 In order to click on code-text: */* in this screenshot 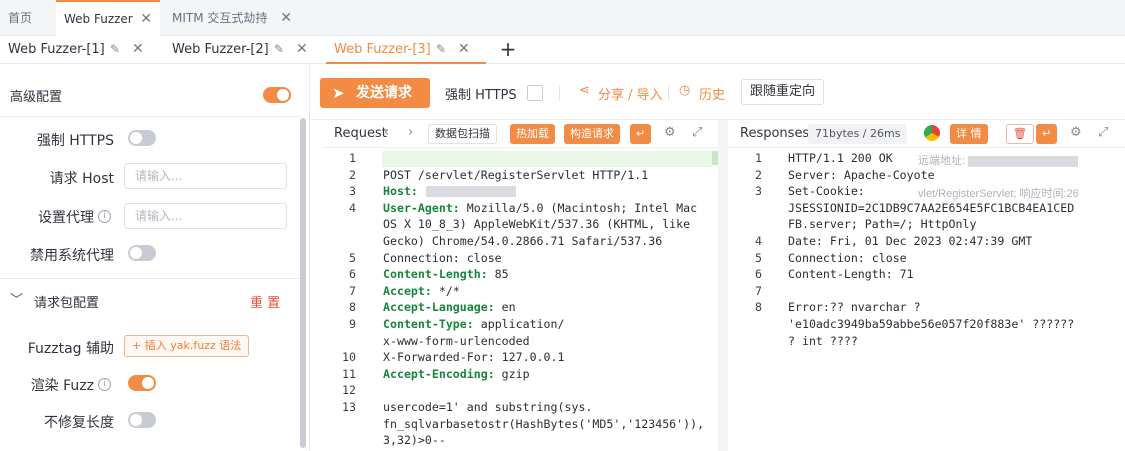, I will do `click(445, 290)`.